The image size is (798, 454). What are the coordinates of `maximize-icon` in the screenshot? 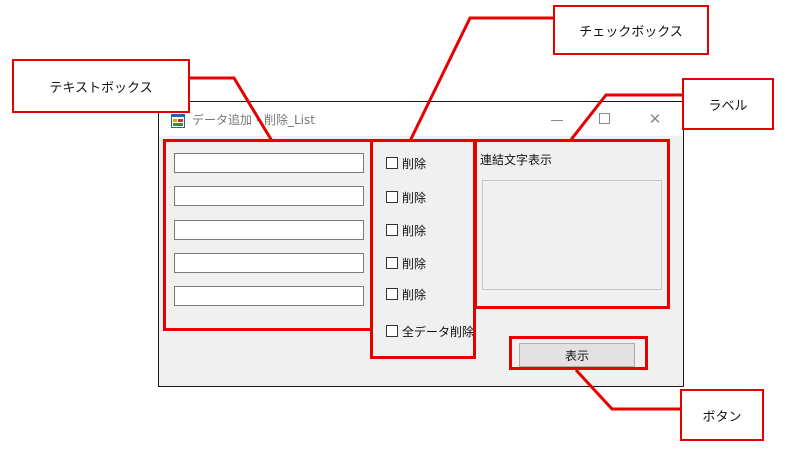 It's located at (604, 118).